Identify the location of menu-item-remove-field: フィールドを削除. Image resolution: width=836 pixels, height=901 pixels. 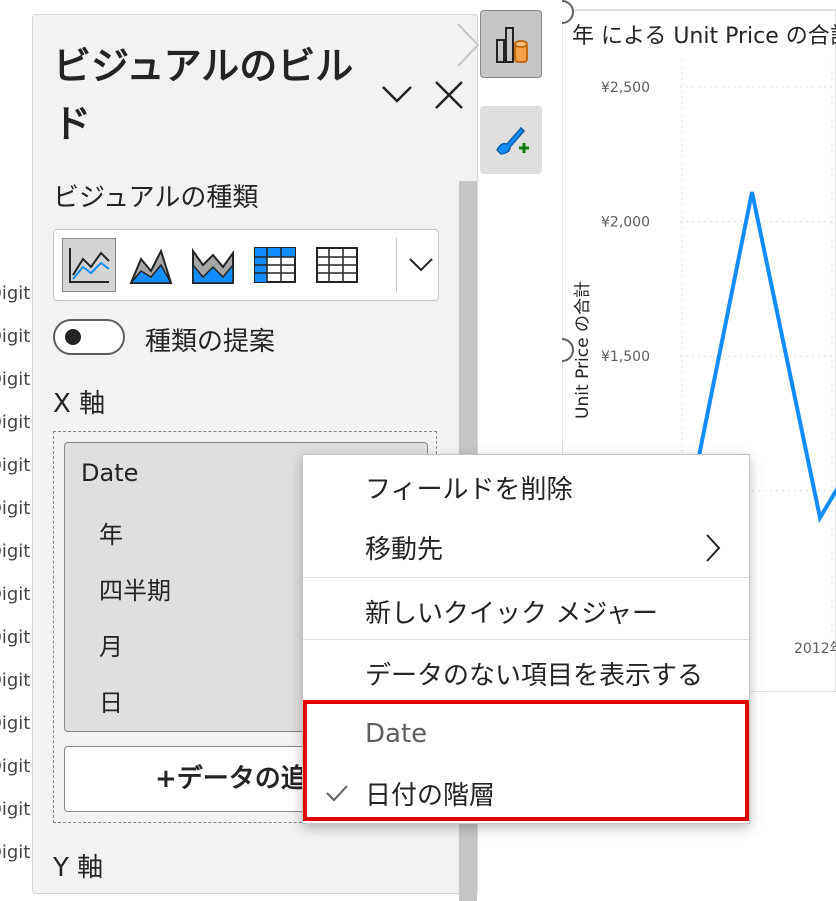
(468, 487).